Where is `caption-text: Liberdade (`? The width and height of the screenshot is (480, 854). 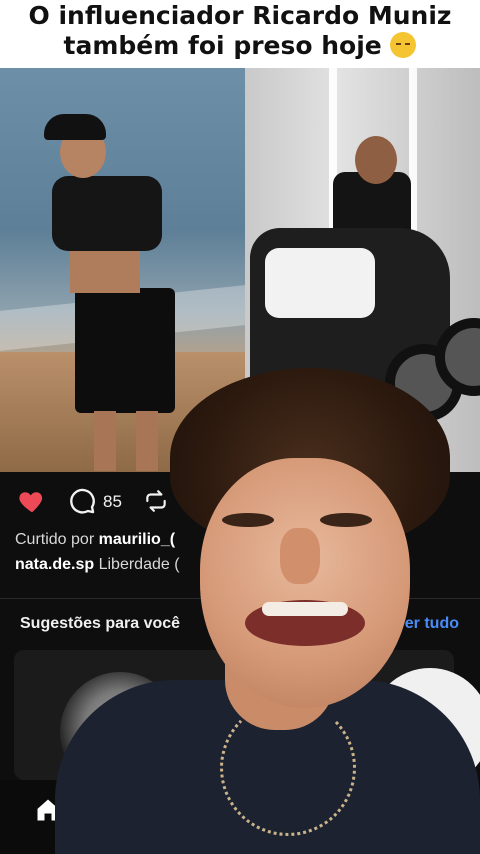 caption-text: Liberdade ( is located at coordinates (137, 564).